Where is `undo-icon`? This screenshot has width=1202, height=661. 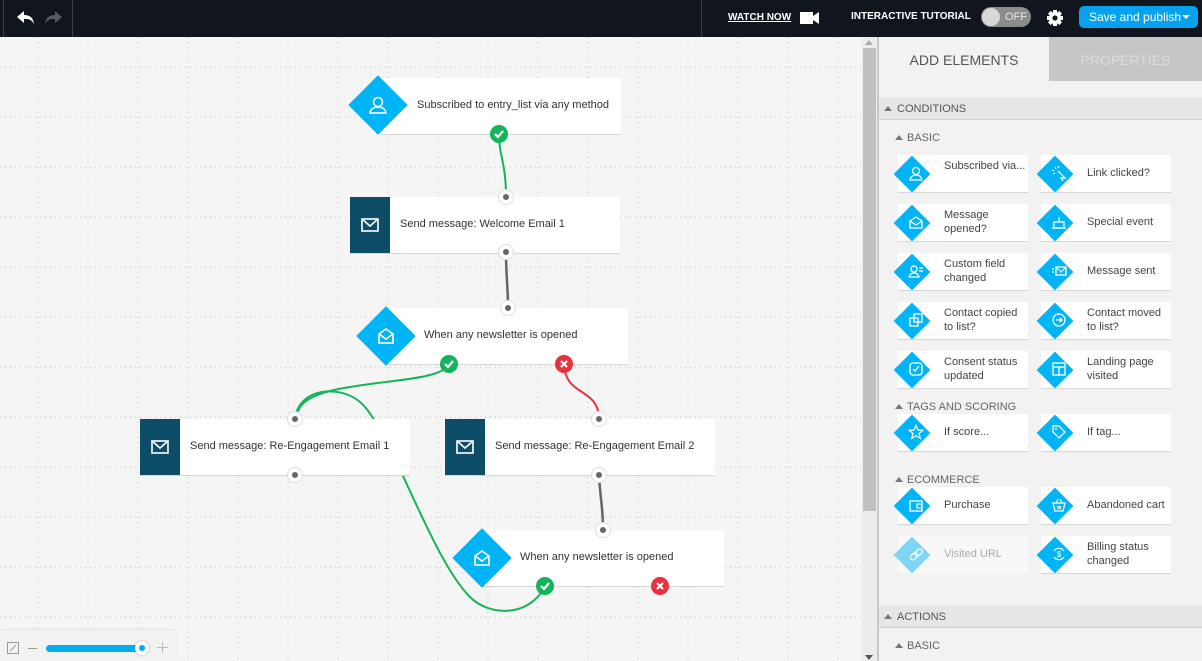
undo-icon is located at coordinates (26, 18).